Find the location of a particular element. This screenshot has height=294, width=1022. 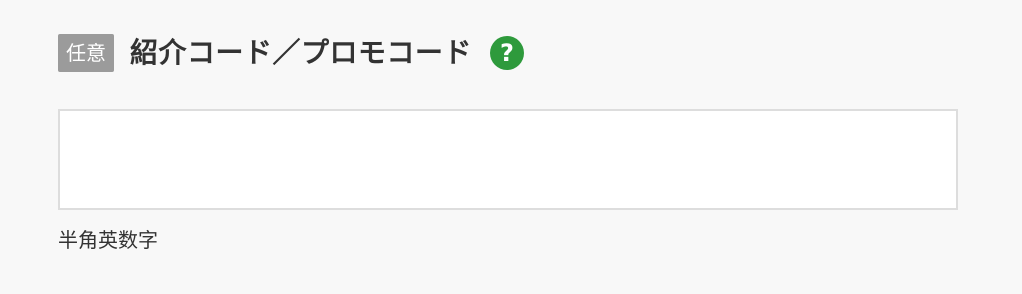

field-label-row: 任意 紹介コード／プロモコード ? is located at coordinates (508, 53).